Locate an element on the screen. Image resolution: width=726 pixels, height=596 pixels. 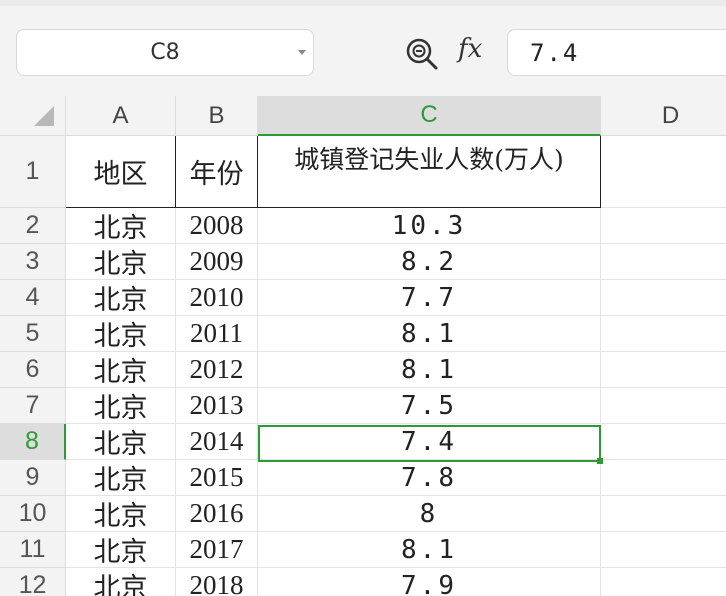
cell-d11 is located at coordinates (663, 550).